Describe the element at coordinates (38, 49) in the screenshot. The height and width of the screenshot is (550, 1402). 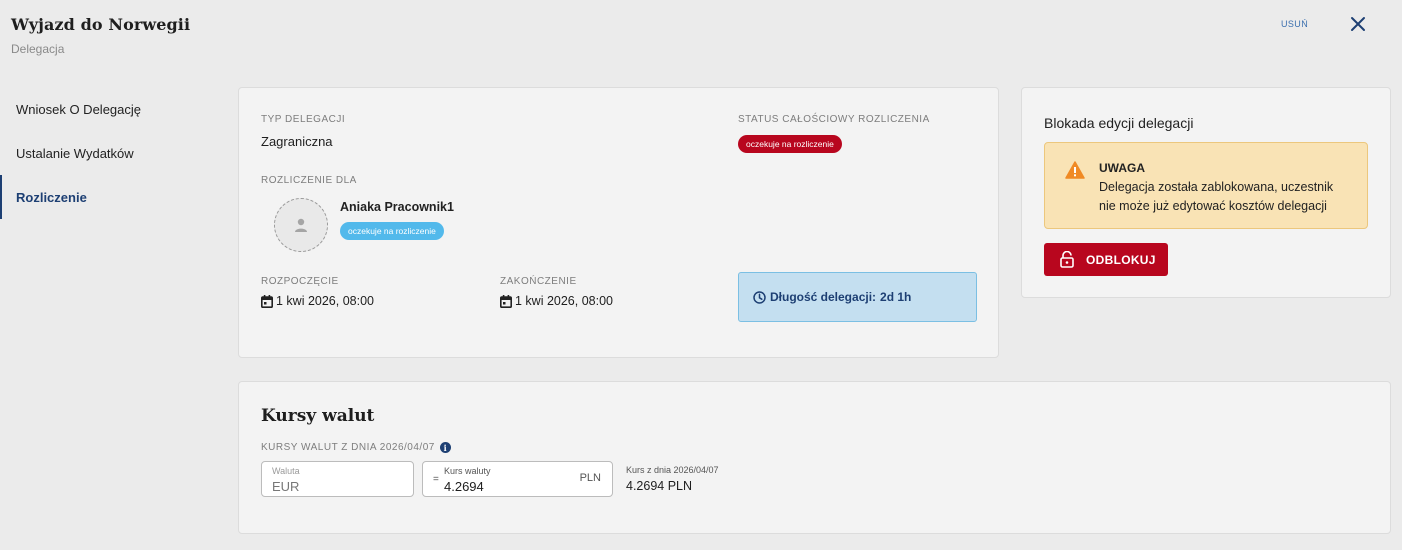
I see `page-subtitle: Delegacja` at that location.